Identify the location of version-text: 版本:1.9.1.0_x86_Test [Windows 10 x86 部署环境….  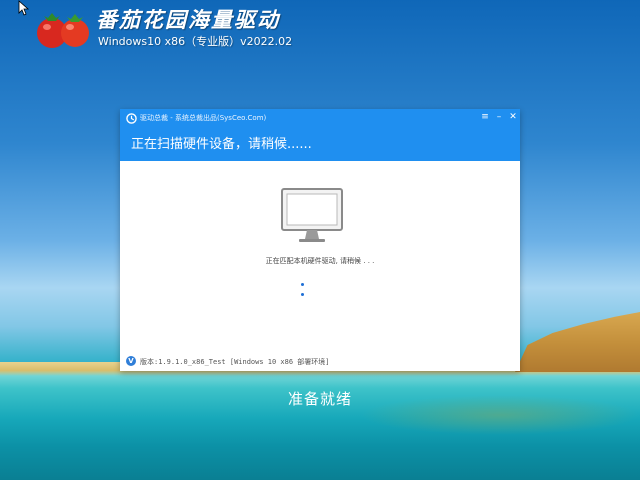
(235, 362).